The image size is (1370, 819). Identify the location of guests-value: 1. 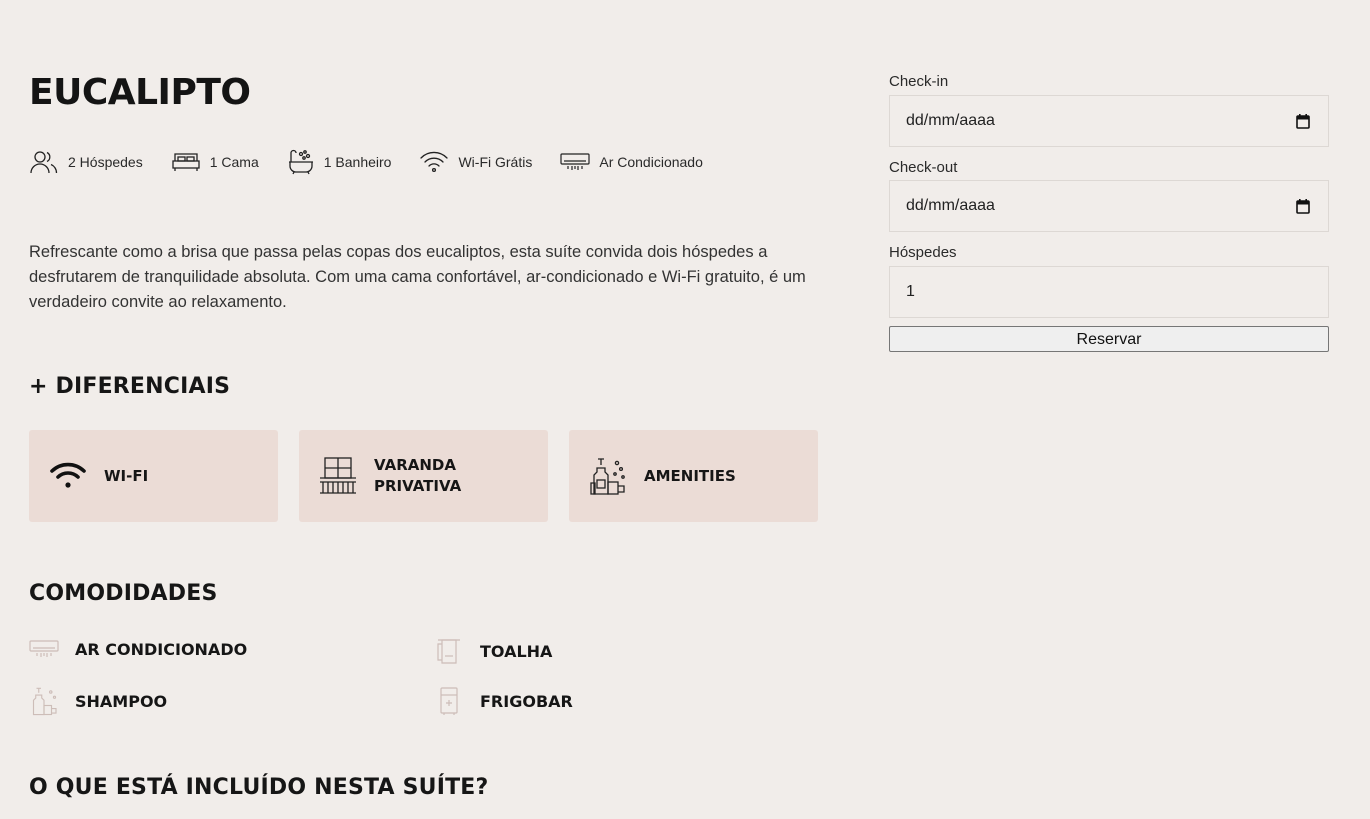
(910, 291).